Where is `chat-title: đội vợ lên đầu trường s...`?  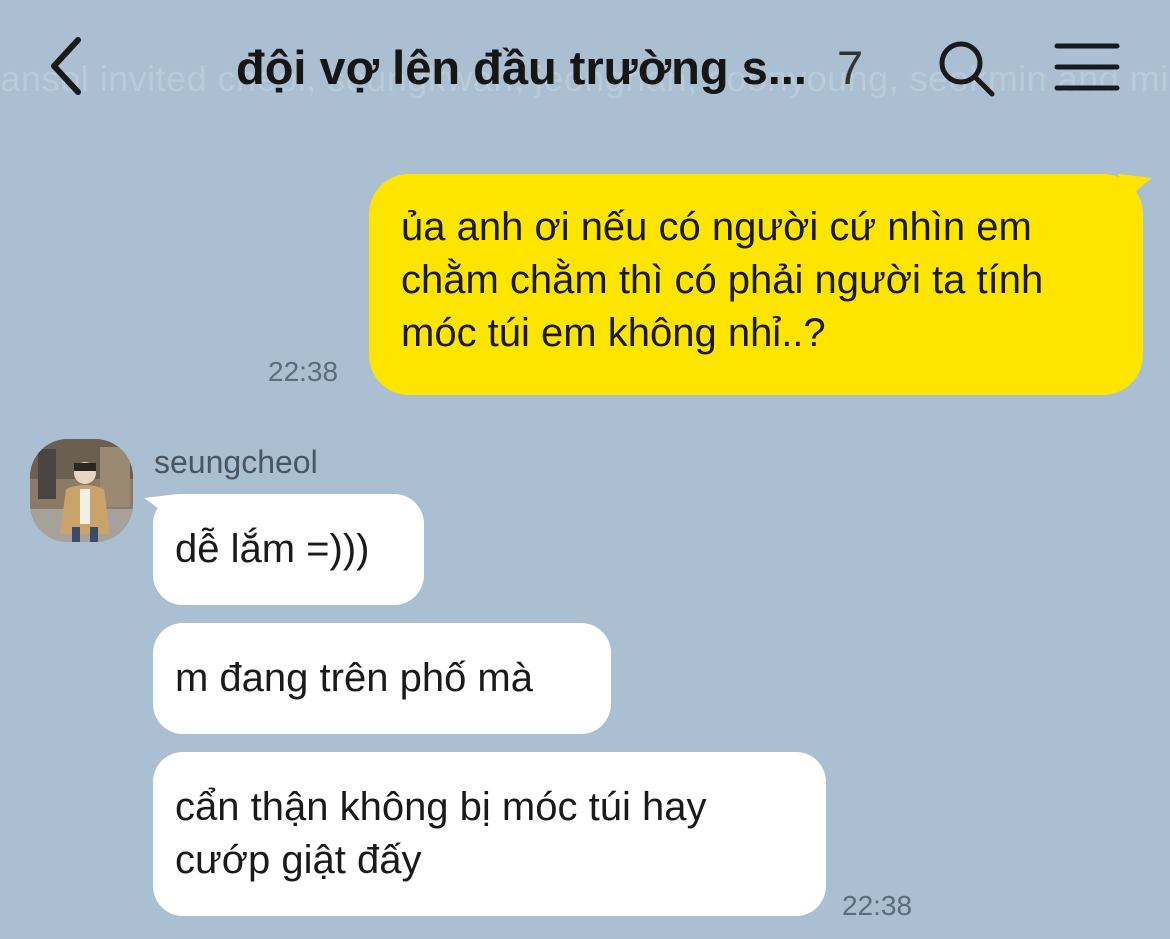 chat-title: đội vợ lên đầu trường s... is located at coordinates (521, 67).